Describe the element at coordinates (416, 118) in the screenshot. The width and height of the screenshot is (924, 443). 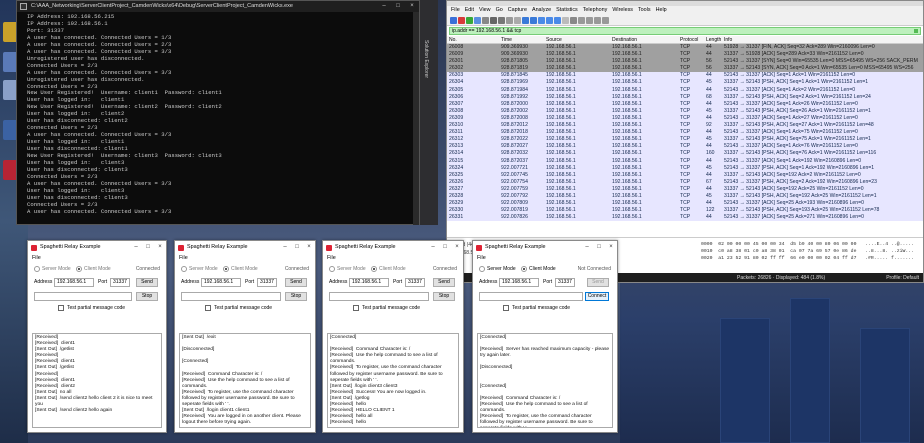
I see `console-scrollbar` at that location.